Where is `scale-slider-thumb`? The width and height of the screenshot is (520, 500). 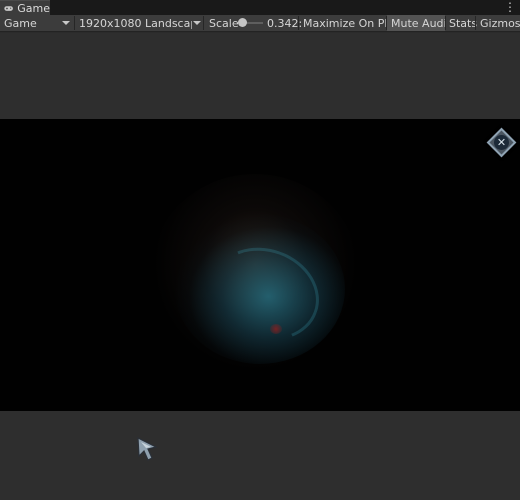 scale-slider-thumb is located at coordinates (242, 22).